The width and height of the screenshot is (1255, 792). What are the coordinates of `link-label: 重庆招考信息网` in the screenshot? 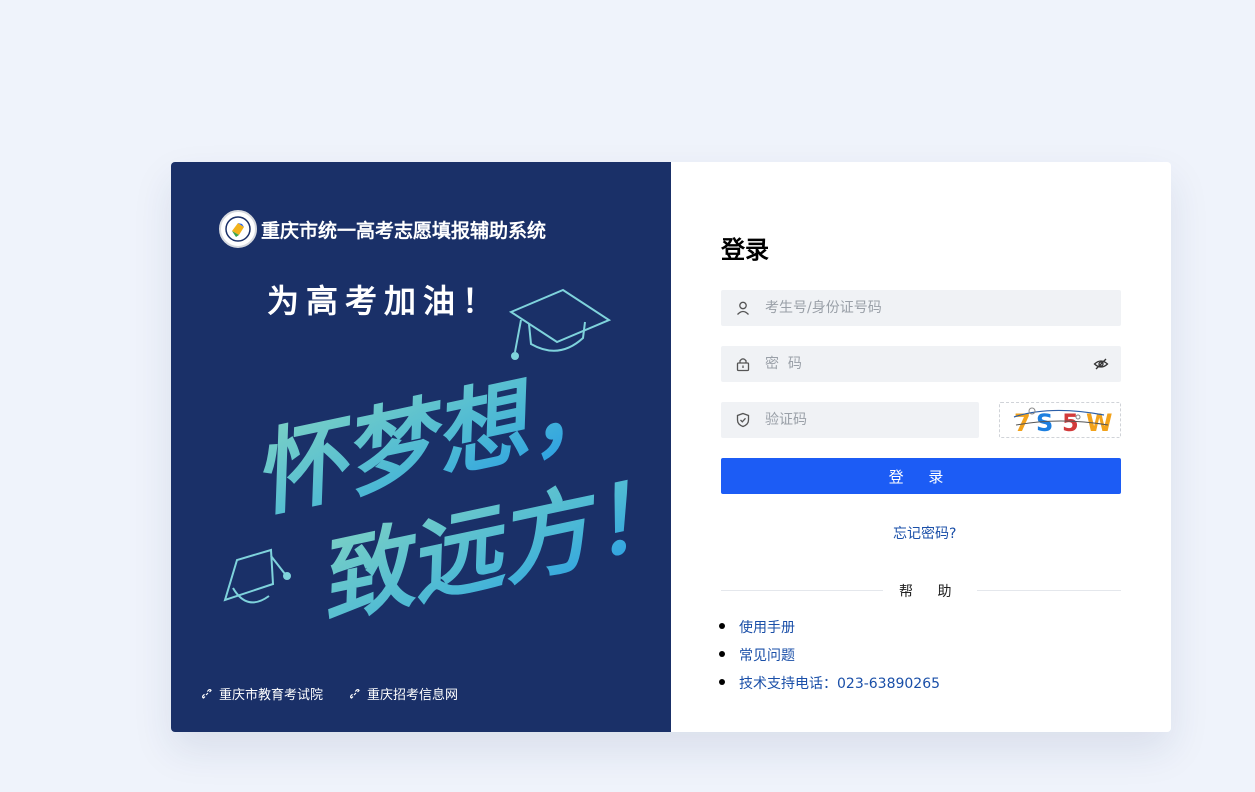 It's located at (413, 695).